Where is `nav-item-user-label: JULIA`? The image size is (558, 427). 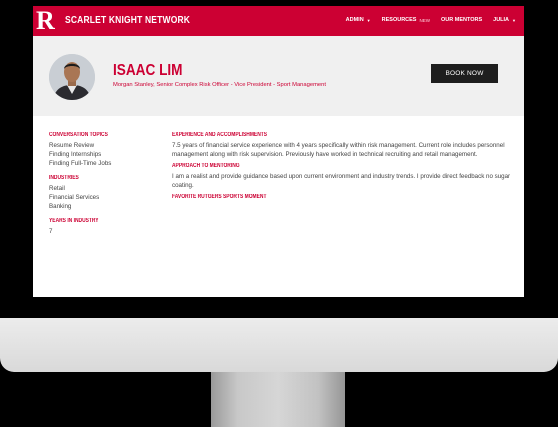 nav-item-user-label: JULIA is located at coordinates (501, 20).